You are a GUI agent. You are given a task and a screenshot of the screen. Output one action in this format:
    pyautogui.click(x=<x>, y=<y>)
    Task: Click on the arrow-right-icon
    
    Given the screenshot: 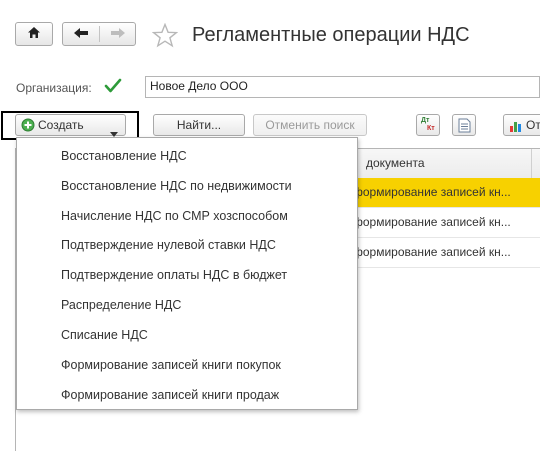 What is the action you would take?
    pyautogui.click(x=118, y=34)
    